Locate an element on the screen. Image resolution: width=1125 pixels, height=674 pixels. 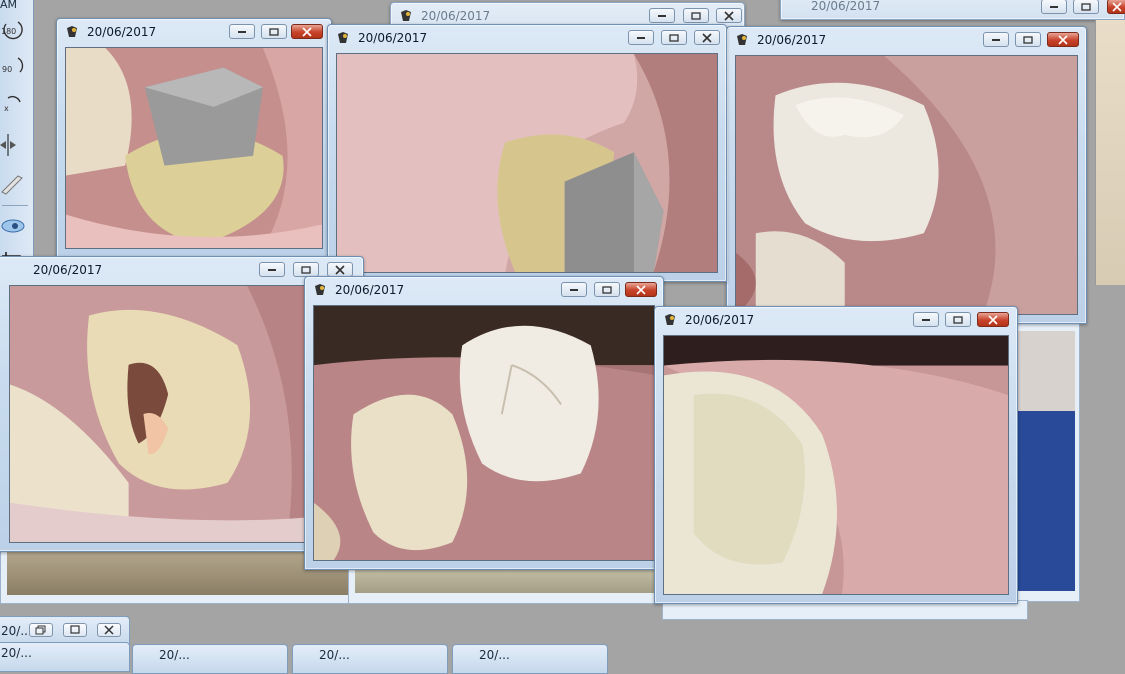
rotate-180-icon: 180 is located at coordinates (12, 30).